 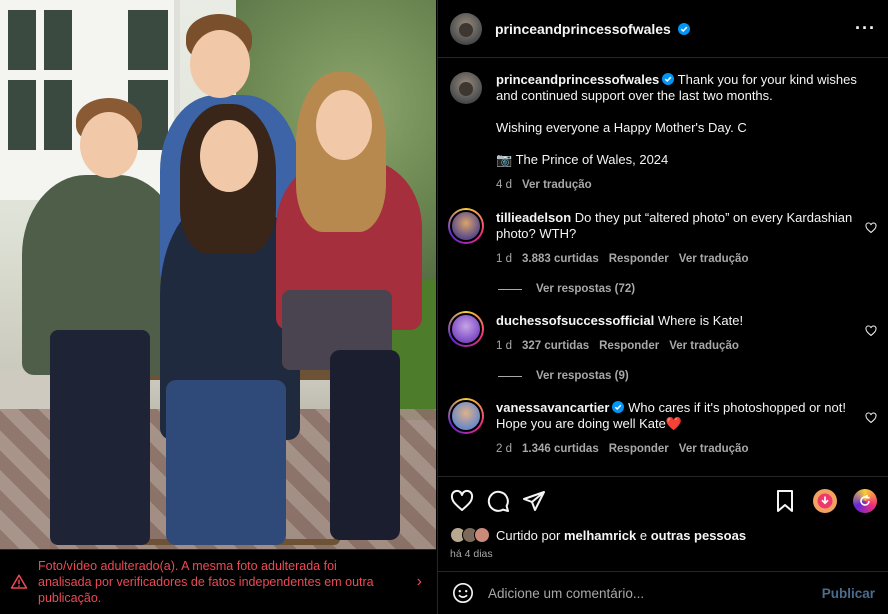 What do you see at coordinates (344, 125) in the screenshot?
I see `figure-girl-head` at bounding box center [344, 125].